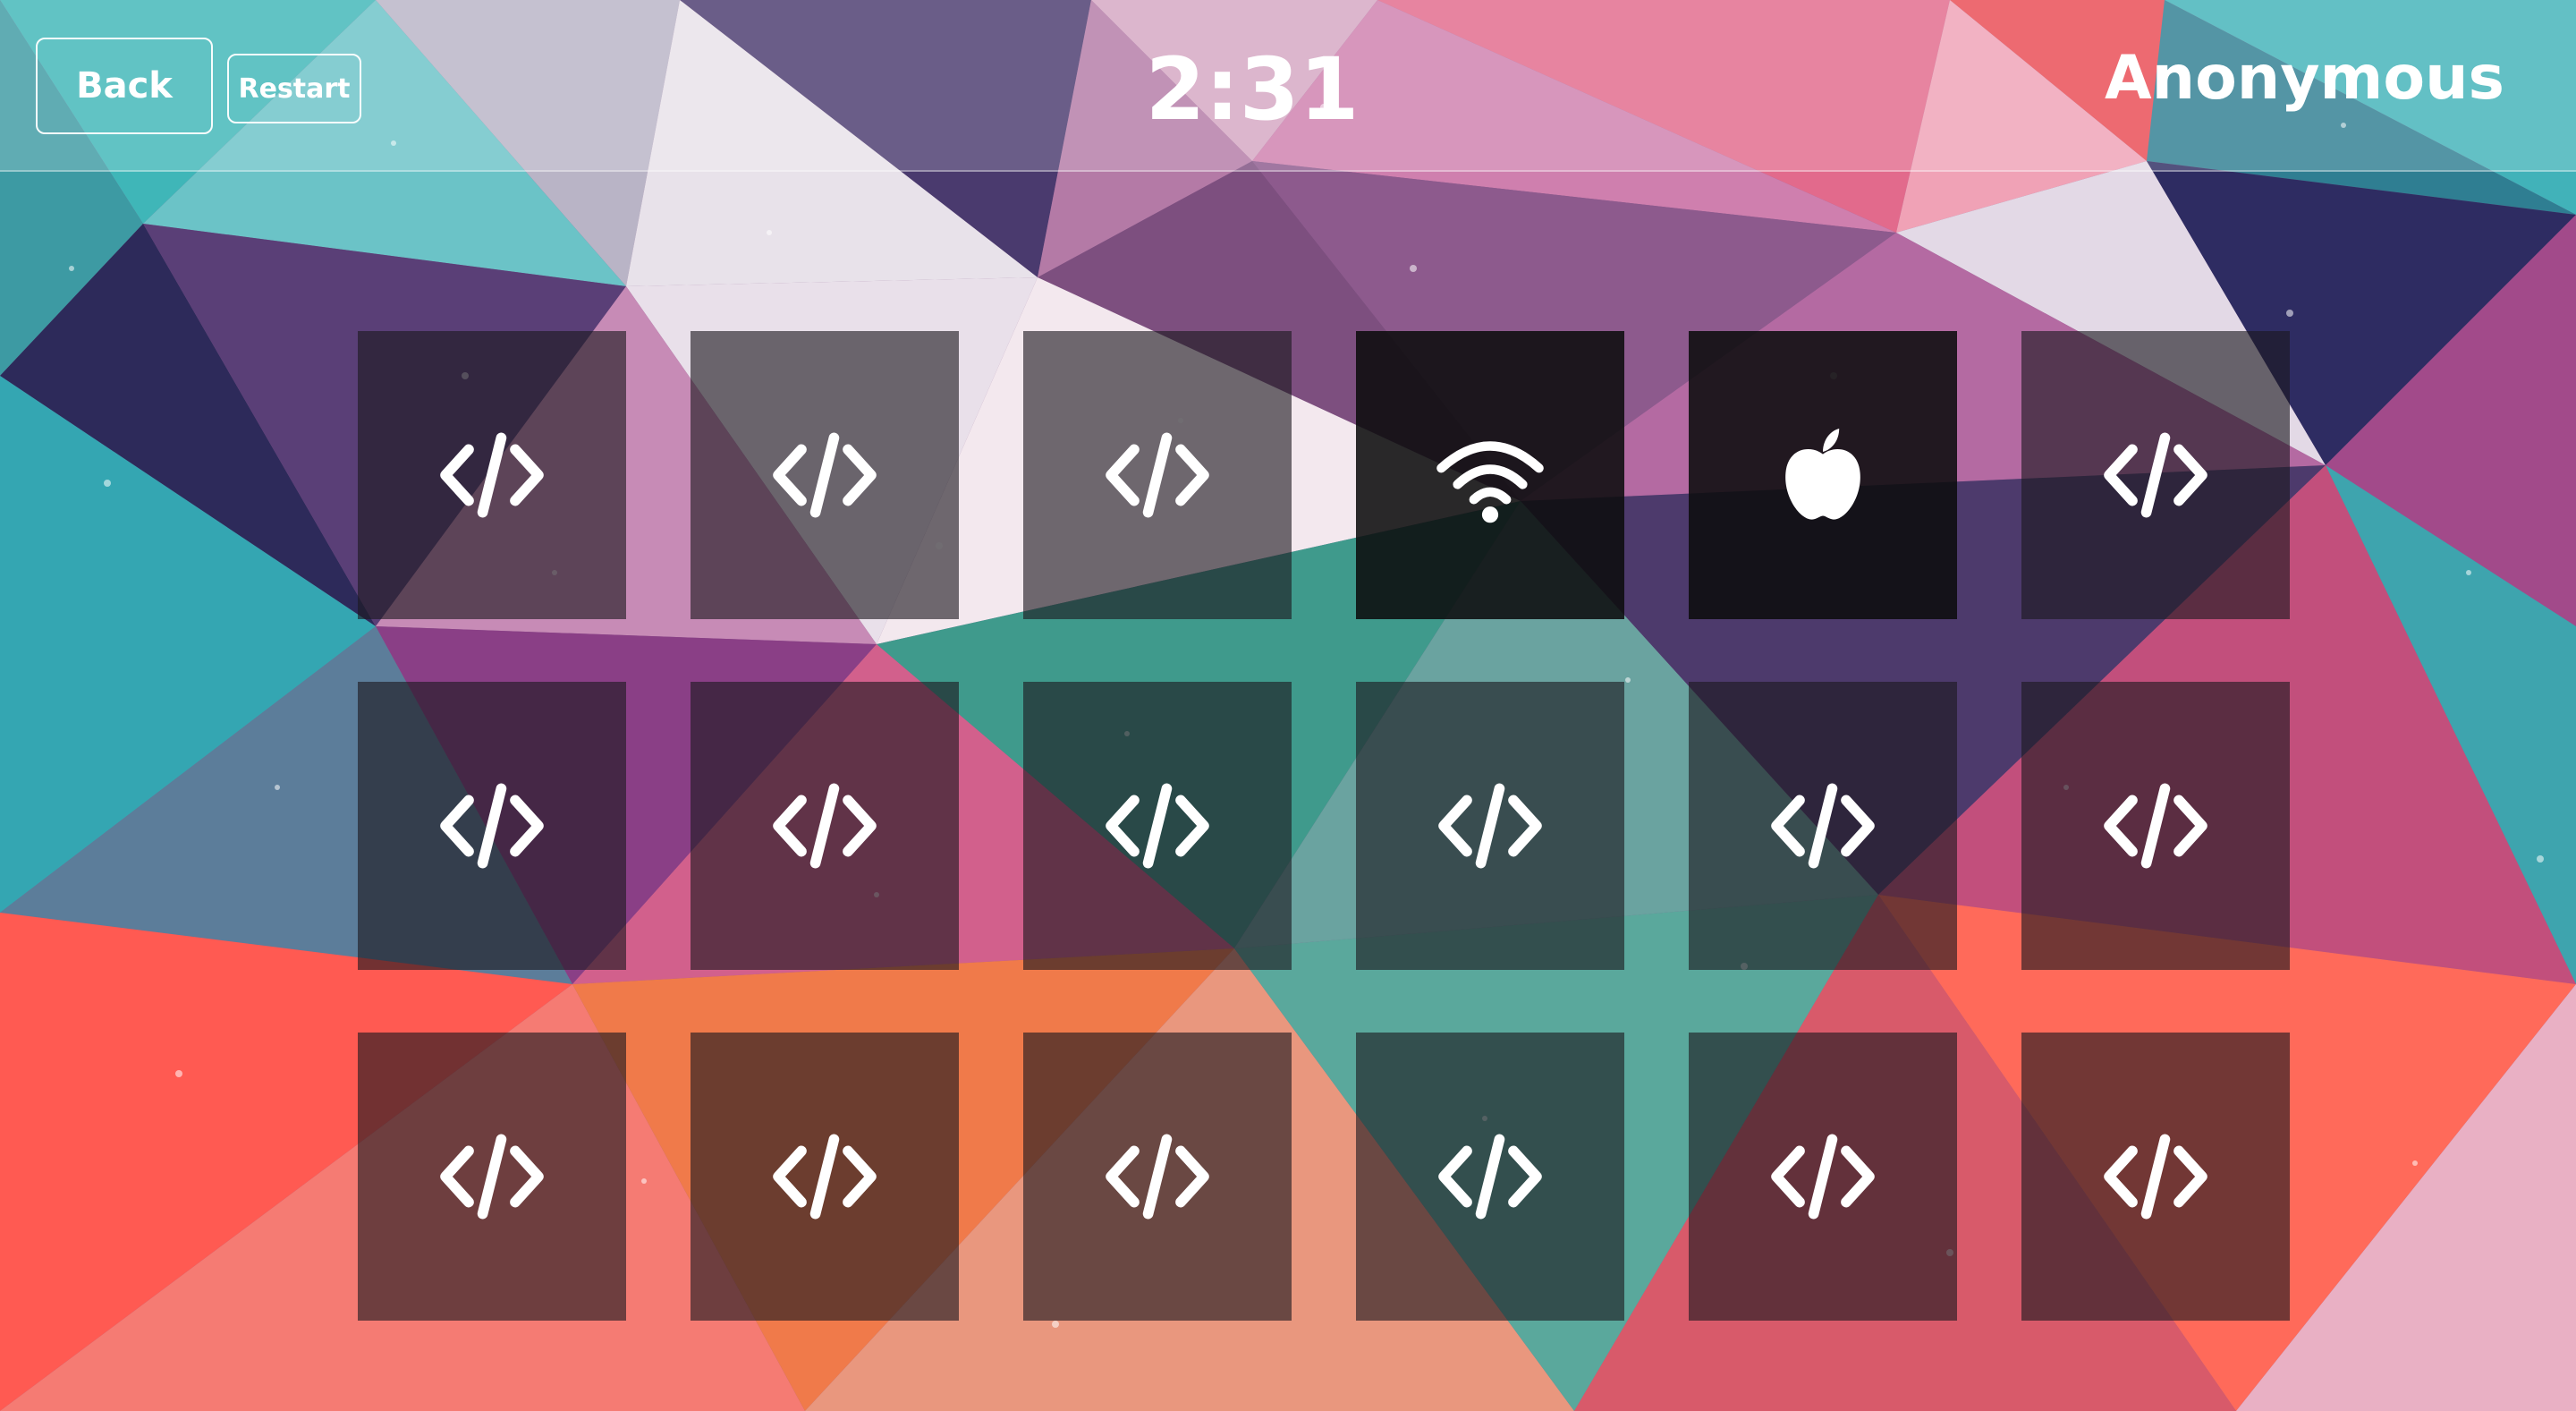  Describe the element at coordinates (124, 86) in the screenshot. I see `back-button: Back` at that location.